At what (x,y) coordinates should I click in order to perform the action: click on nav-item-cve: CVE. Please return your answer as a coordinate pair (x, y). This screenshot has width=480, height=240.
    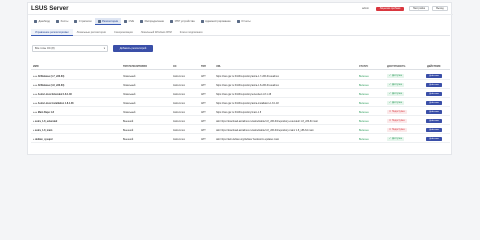
    Looking at the image, I should click on (129, 21).